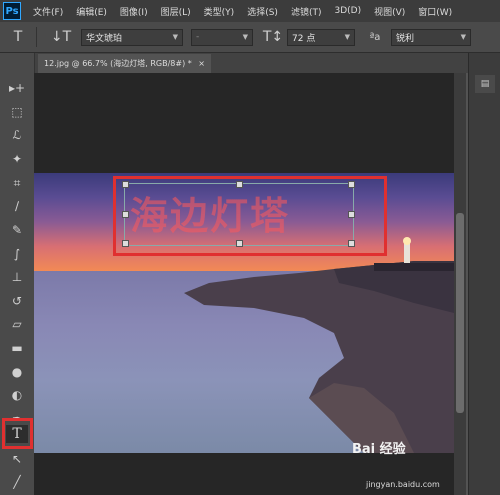 This screenshot has height=495, width=500. What do you see at coordinates (262, 11) in the screenshot?
I see `menu-select: 选择(S)` at bounding box center [262, 11].